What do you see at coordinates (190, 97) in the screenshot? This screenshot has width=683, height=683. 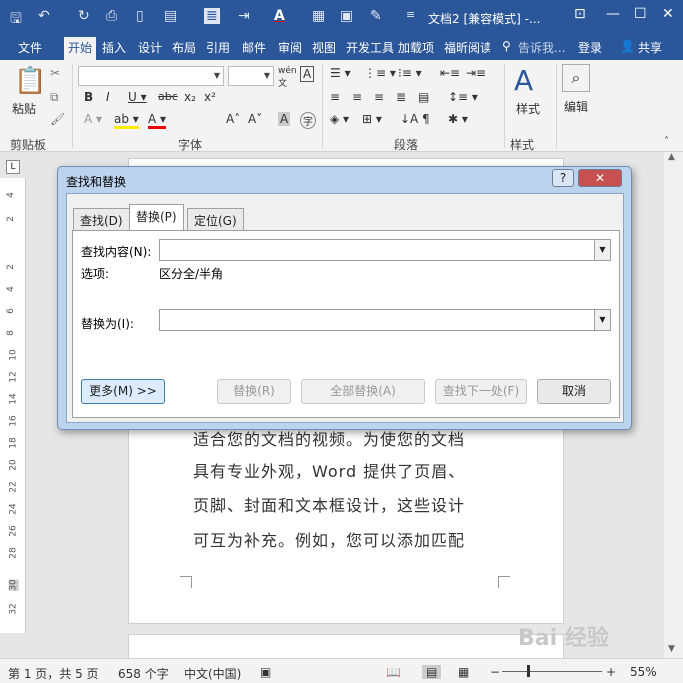 I see `subscript-icon: x₂` at bounding box center [190, 97].